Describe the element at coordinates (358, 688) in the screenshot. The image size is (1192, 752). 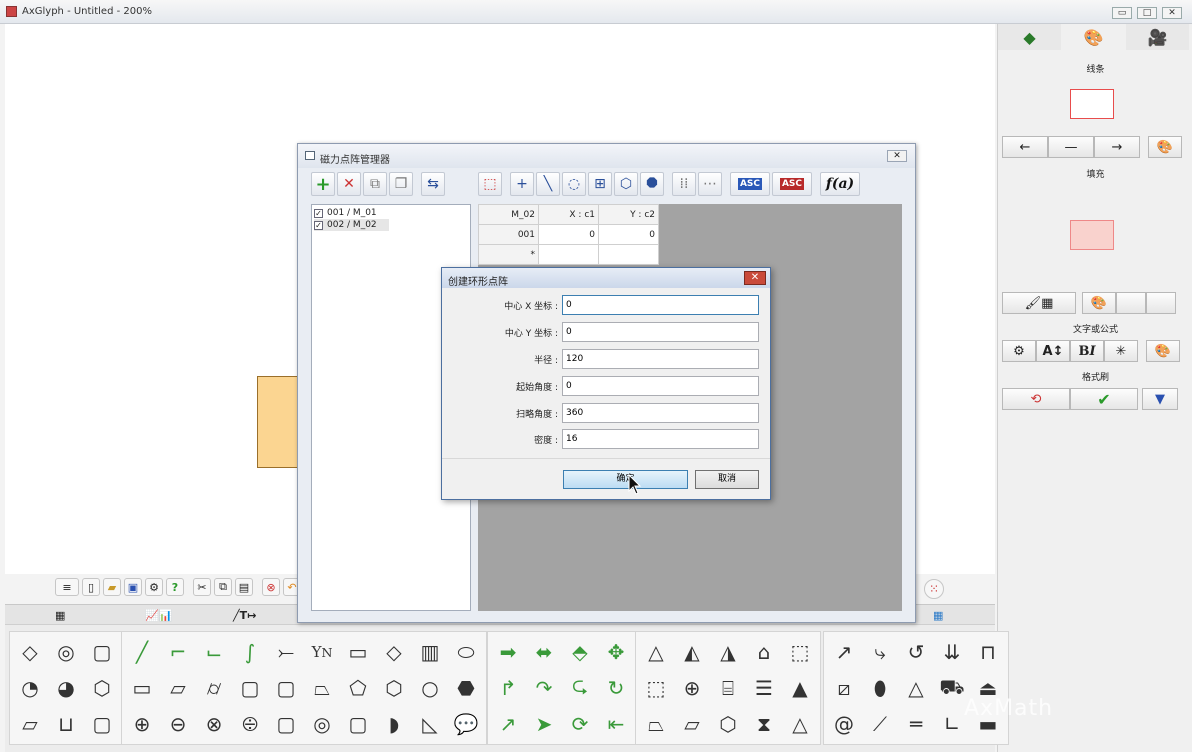
I see `pentagon-tab-icon: ⬠` at that location.